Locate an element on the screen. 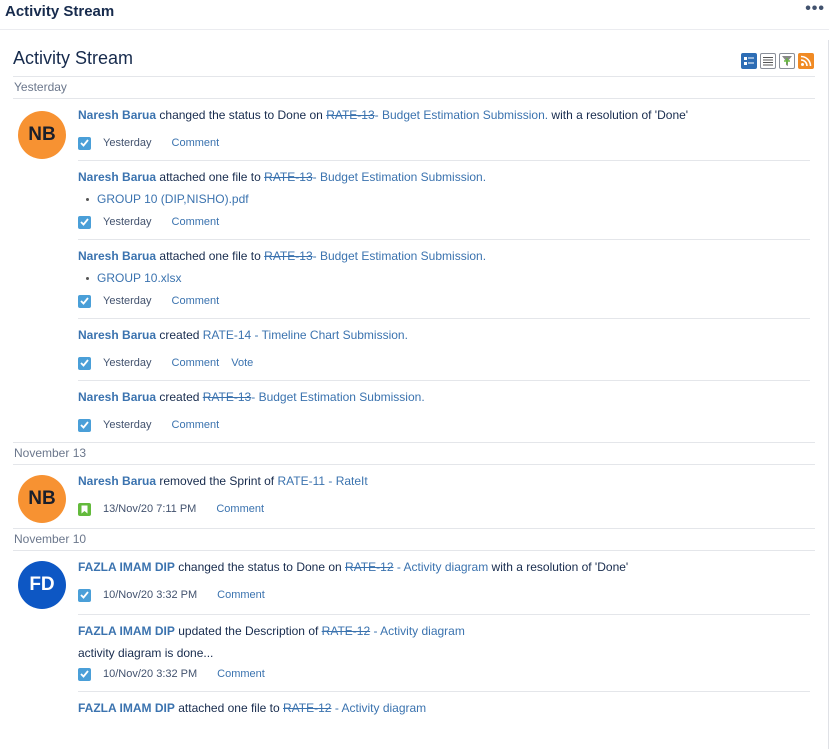  attachment-link: GROUP 10 (DIP,NISHO).pdf is located at coordinates (173, 199).